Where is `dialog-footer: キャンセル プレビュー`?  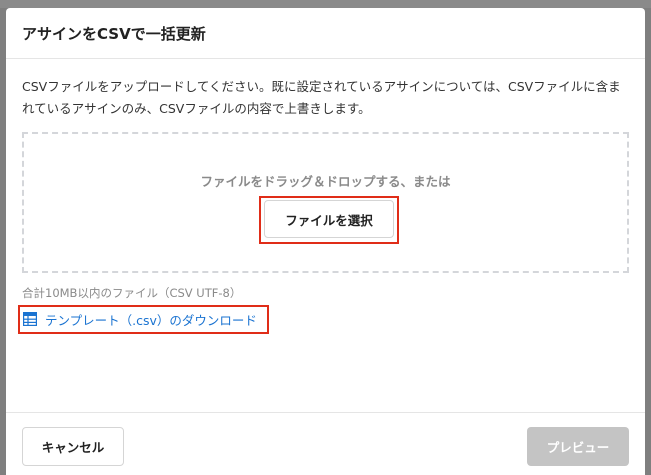 dialog-footer: キャンセル プレビュー is located at coordinates (325, 443).